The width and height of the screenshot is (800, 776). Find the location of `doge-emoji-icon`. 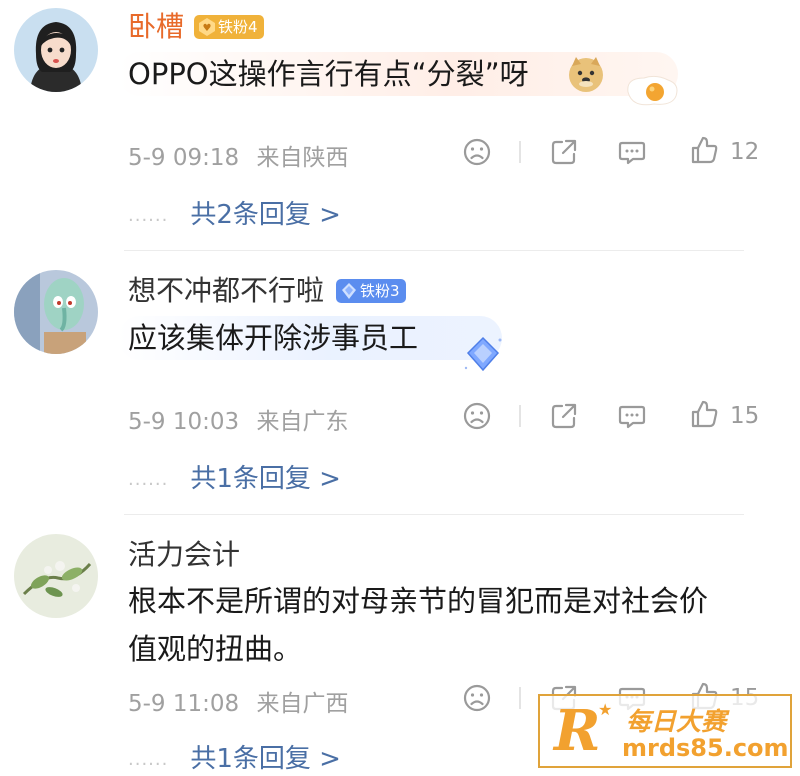

doge-emoji-icon is located at coordinates (586, 74).